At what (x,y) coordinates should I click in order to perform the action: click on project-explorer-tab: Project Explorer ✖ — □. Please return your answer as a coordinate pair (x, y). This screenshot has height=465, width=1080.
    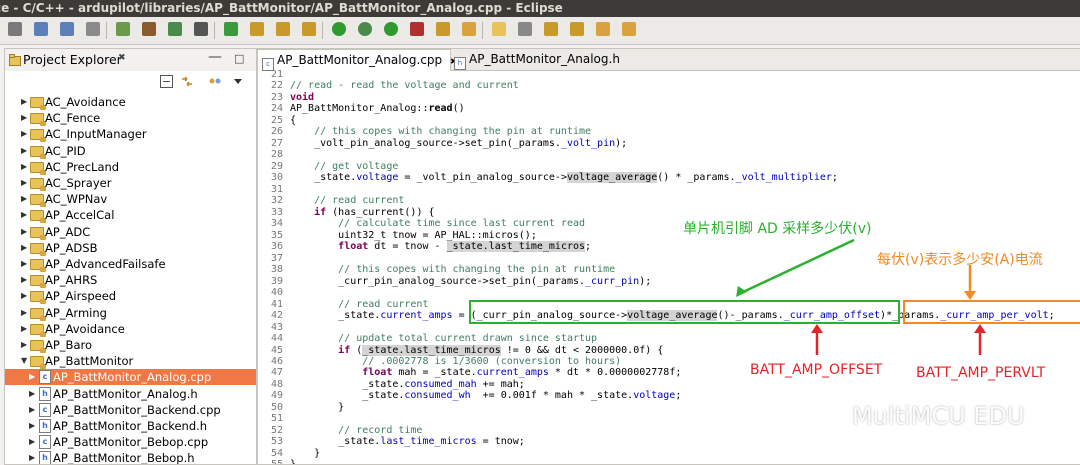
    Looking at the image, I should click on (130, 60).